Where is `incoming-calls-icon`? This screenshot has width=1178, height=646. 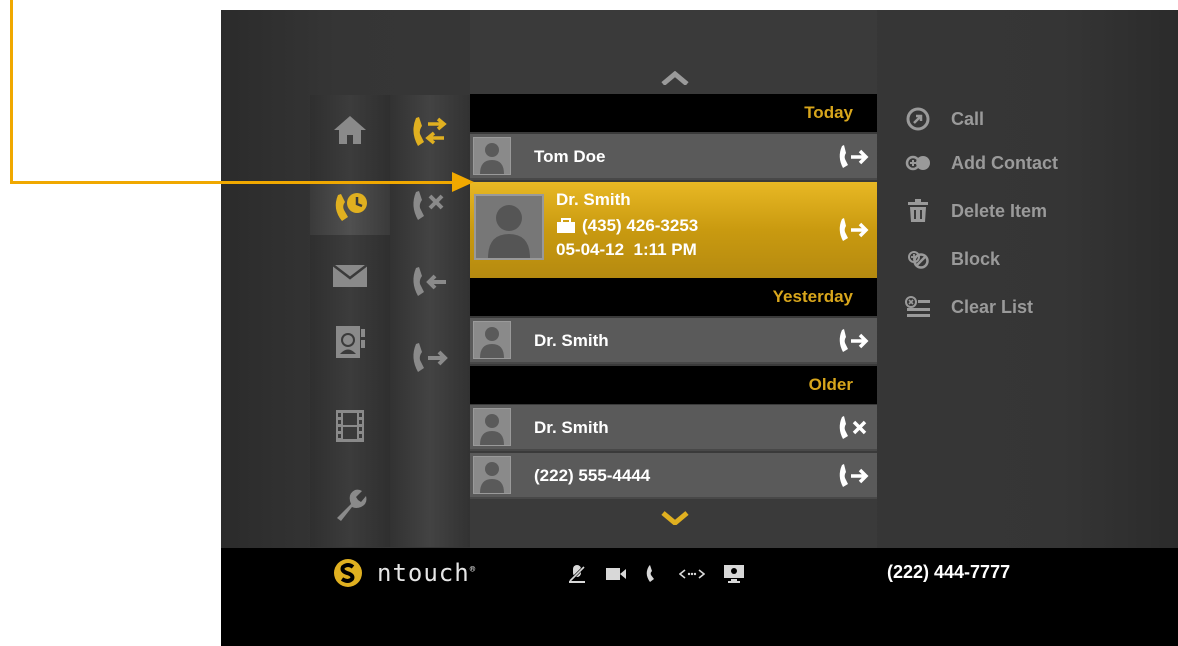 incoming-calls-icon is located at coordinates (429, 281).